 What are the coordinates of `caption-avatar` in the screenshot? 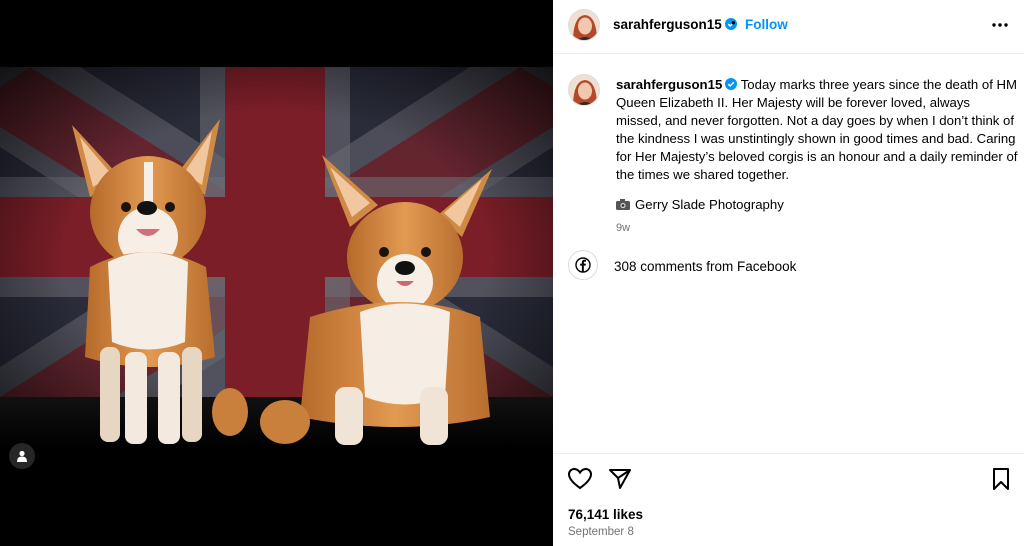 It's located at (584, 90).